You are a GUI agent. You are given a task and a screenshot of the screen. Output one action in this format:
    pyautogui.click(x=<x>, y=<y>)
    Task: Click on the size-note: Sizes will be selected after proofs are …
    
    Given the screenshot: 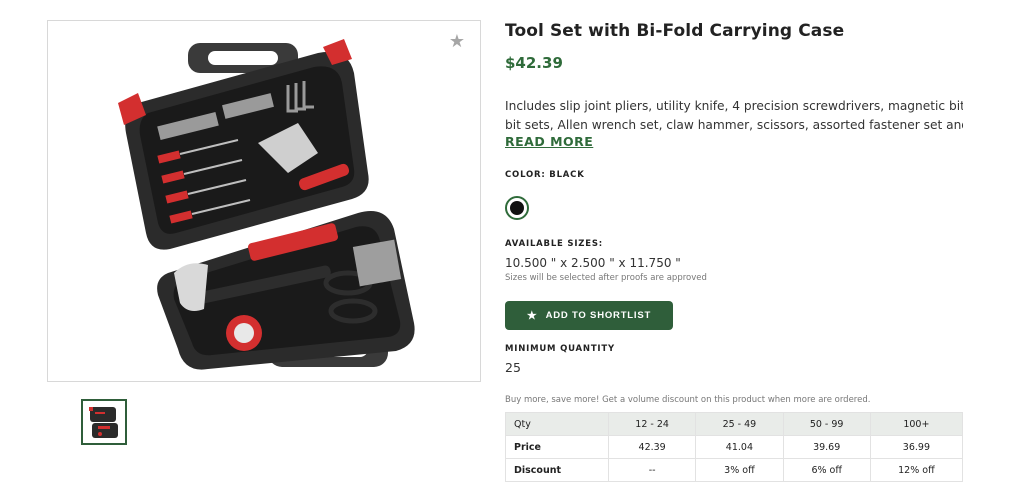 What is the action you would take?
    pyautogui.click(x=606, y=278)
    